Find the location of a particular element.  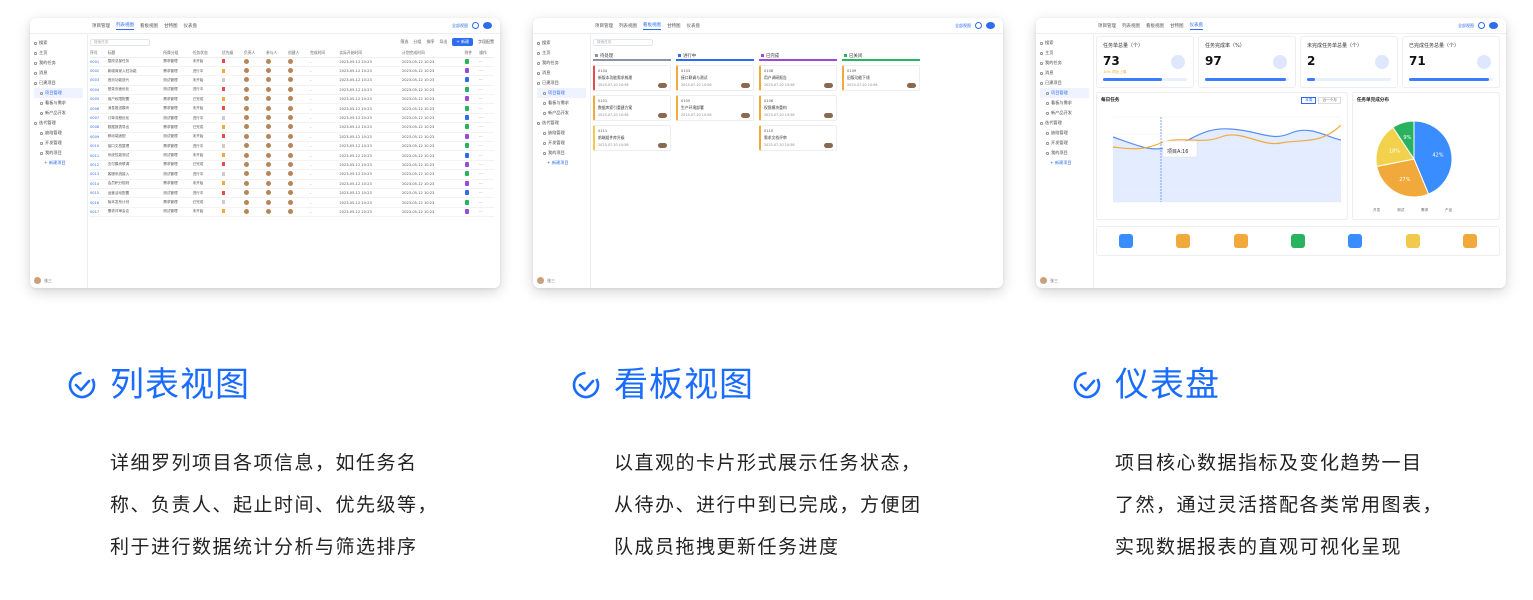

toolbar-字段配置: 字段配置 is located at coordinates (486, 42).